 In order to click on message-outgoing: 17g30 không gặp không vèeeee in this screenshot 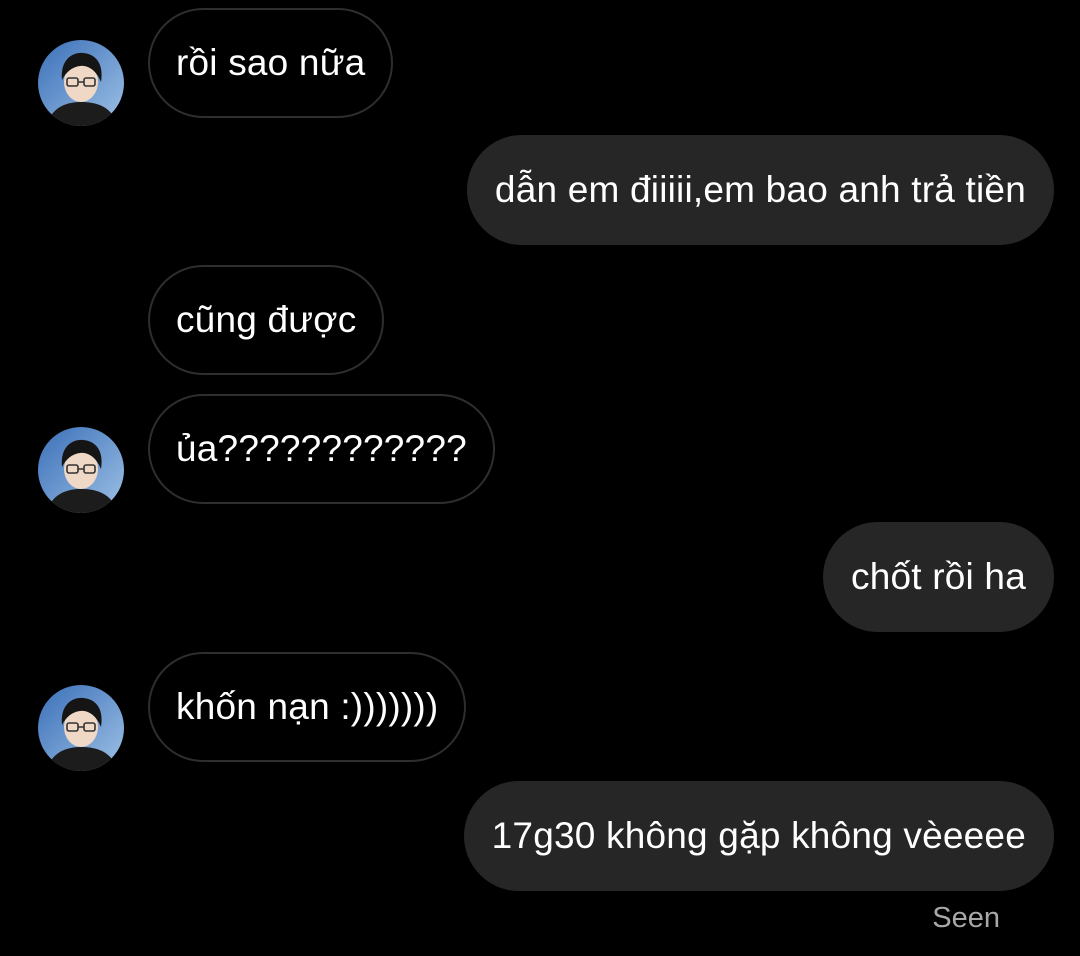, I will do `click(758, 836)`.